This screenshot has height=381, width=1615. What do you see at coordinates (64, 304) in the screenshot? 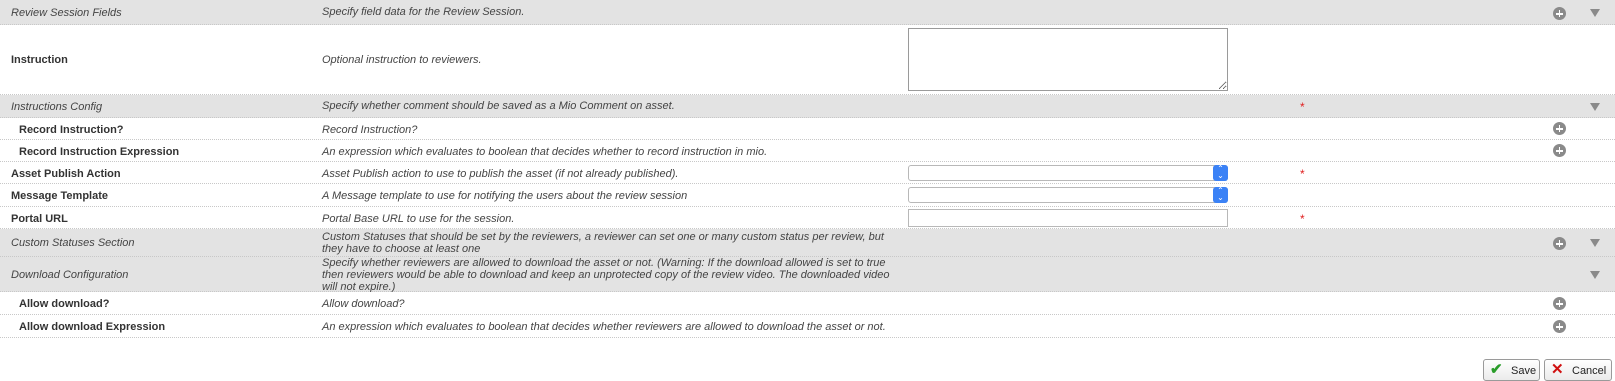
I see `field-label: Allow download?` at bounding box center [64, 304].